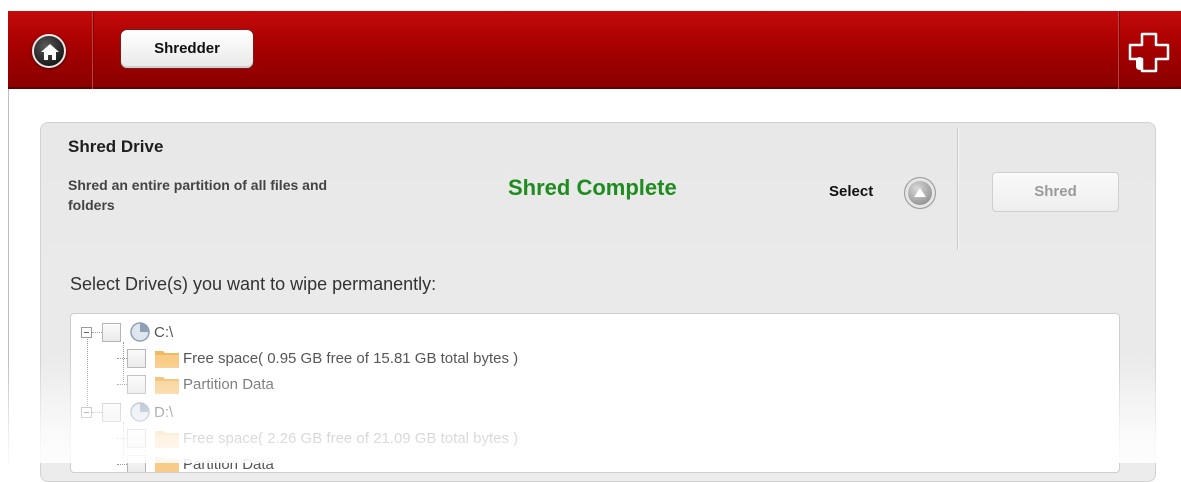 The image size is (1181, 482). I want to click on shred-button: Shred, so click(1055, 192).